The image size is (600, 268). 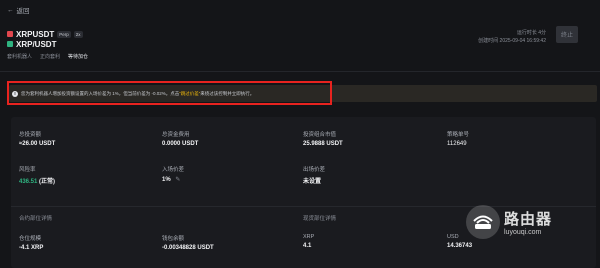 I want to click on portfolio-label: 投资组合市值, so click(x=320, y=135).